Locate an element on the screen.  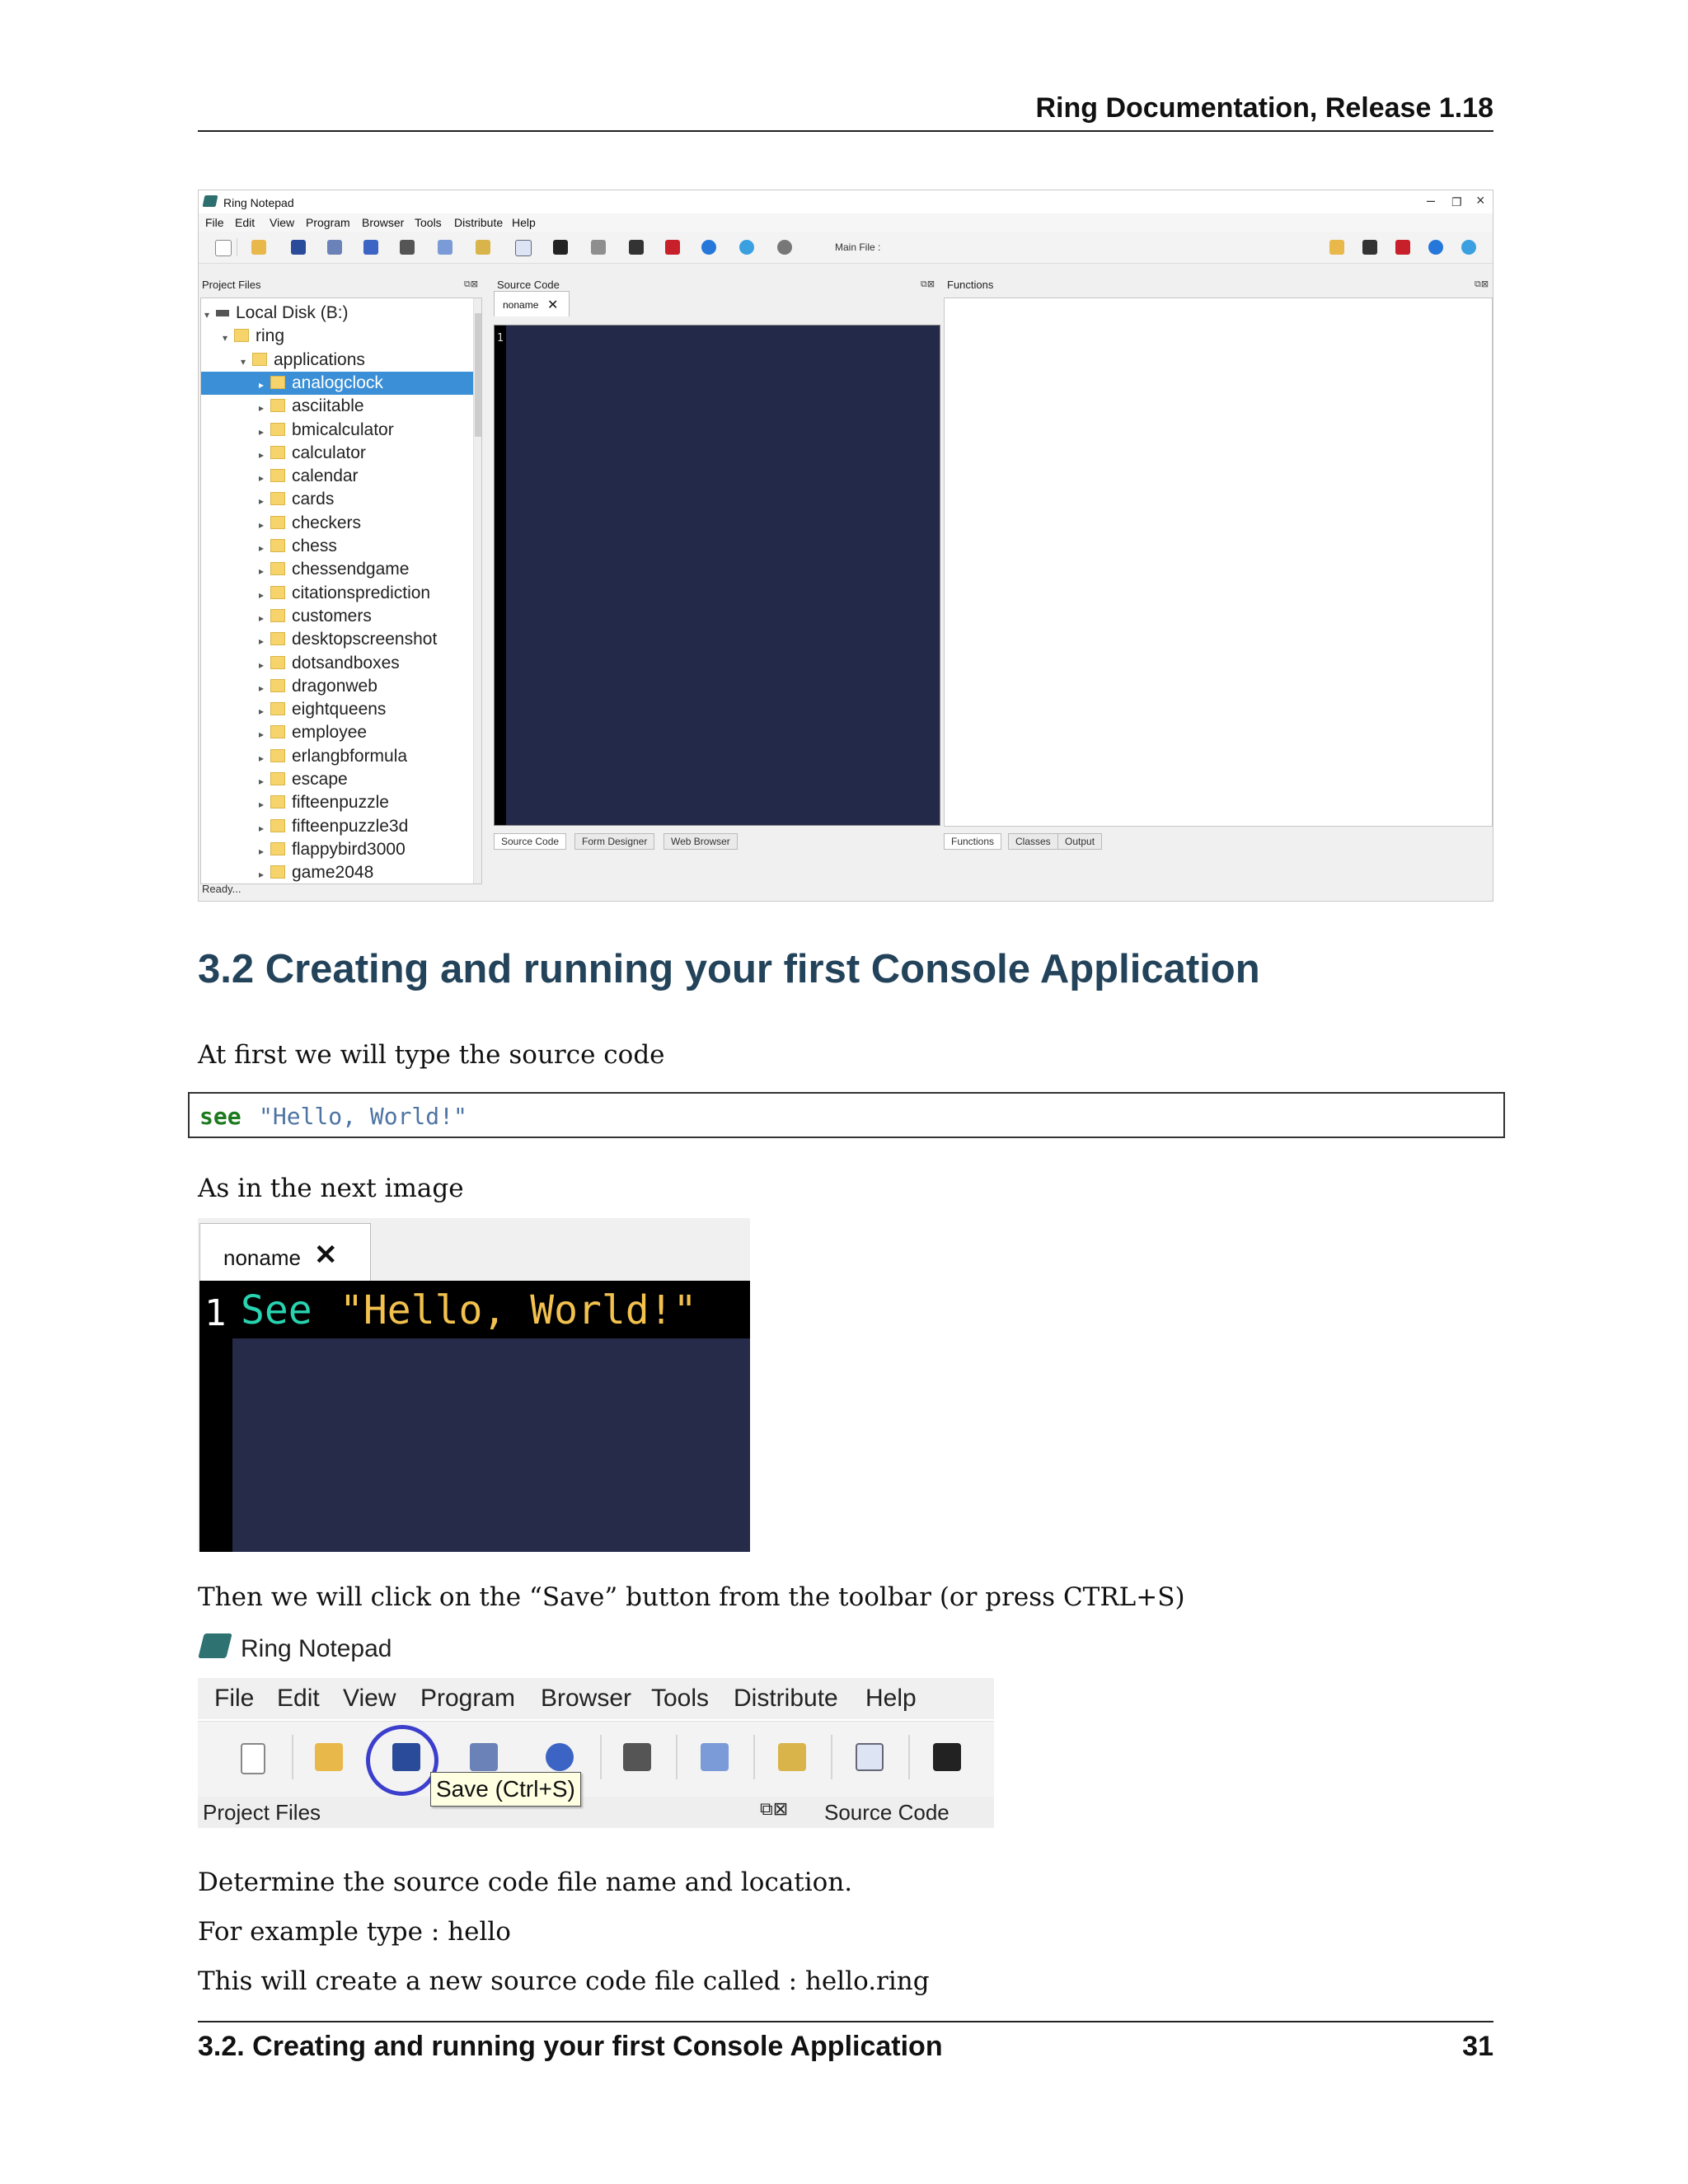
tree-item: ▸ desktopscreenshot is located at coordinates (333, 639).